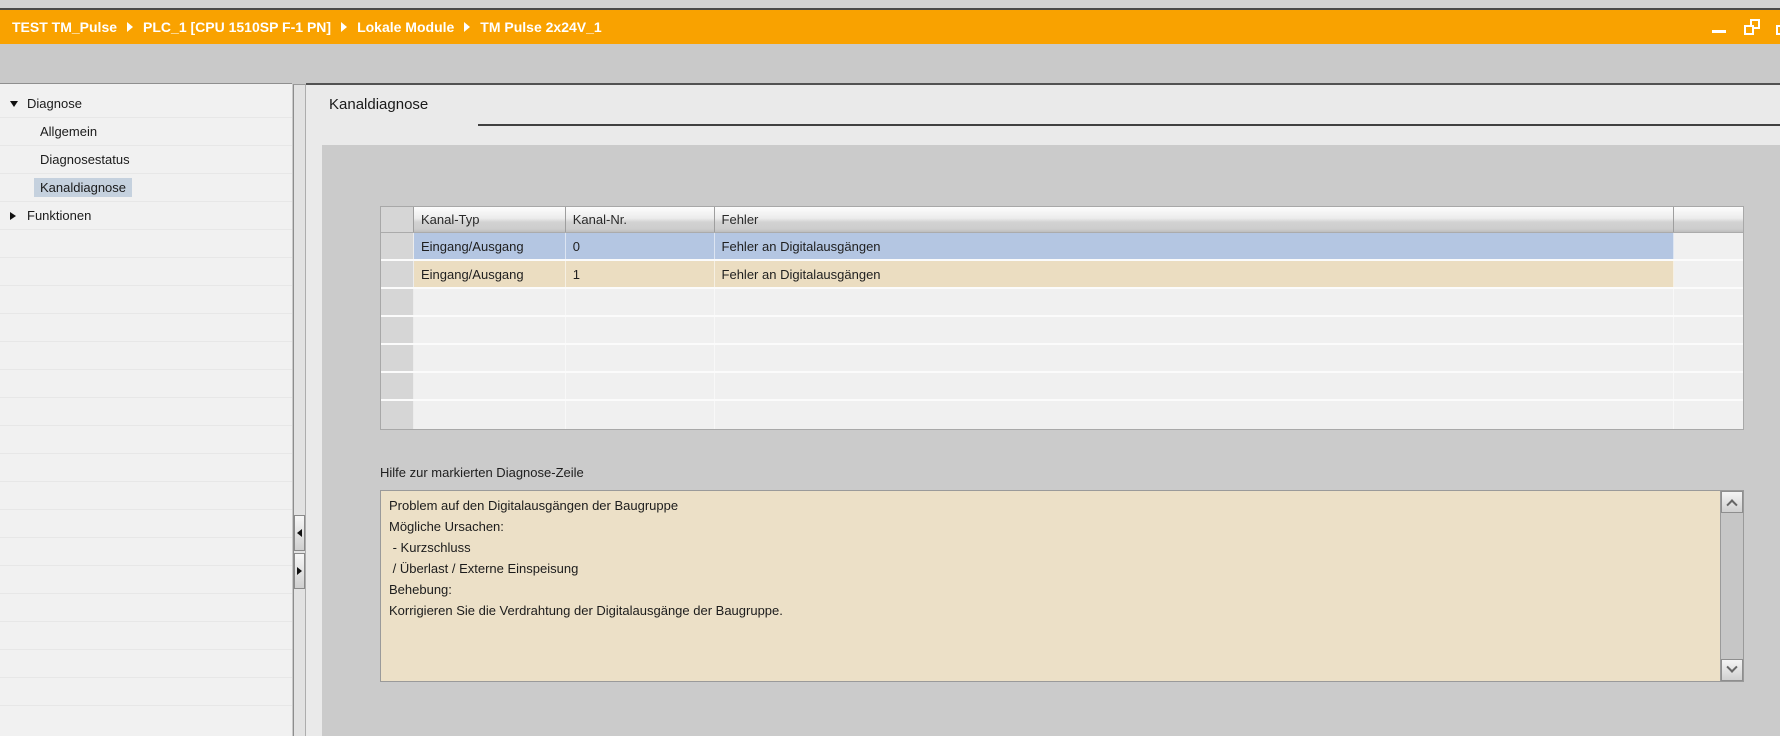 This screenshot has width=1780, height=736. What do you see at coordinates (237, 27) in the screenshot?
I see `breadcrumb-plc: PLC_1 [CPU 1510SP F-1 PN]` at bounding box center [237, 27].